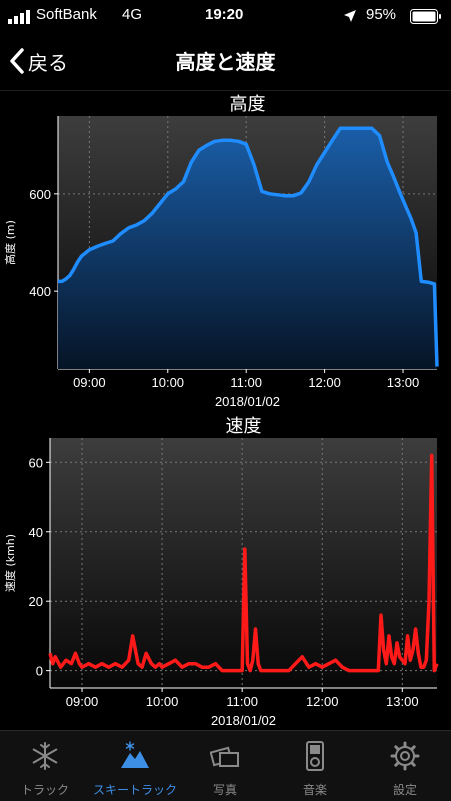 The image size is (451, 801). What do you see at coordinates (350, 16) in the screenshot?
I see `location-arrow-icon` at bounding box center [350, 16].